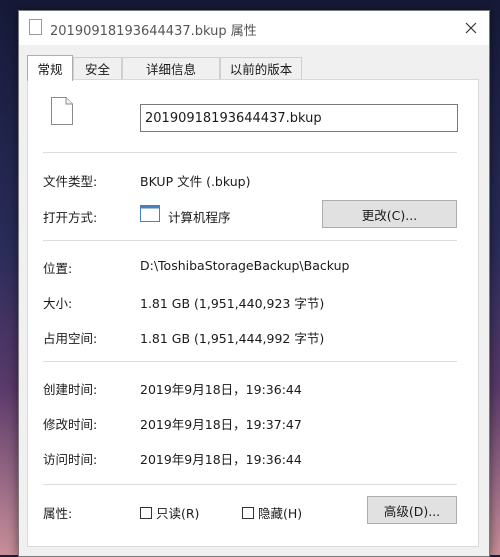  I want to click on tab-security-label: 安全, so click(97, 69).